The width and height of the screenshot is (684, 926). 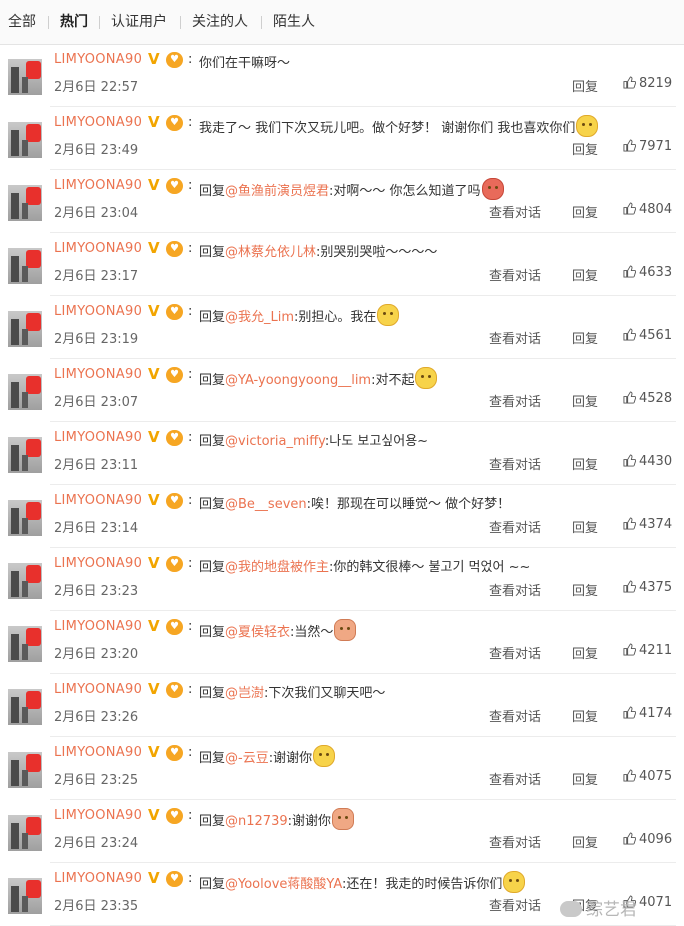 What do you see at coordinates (270, 252) in the screenshot?
I see `mention-link: @林蔡允依儿林` at bounding box center [270, 252].